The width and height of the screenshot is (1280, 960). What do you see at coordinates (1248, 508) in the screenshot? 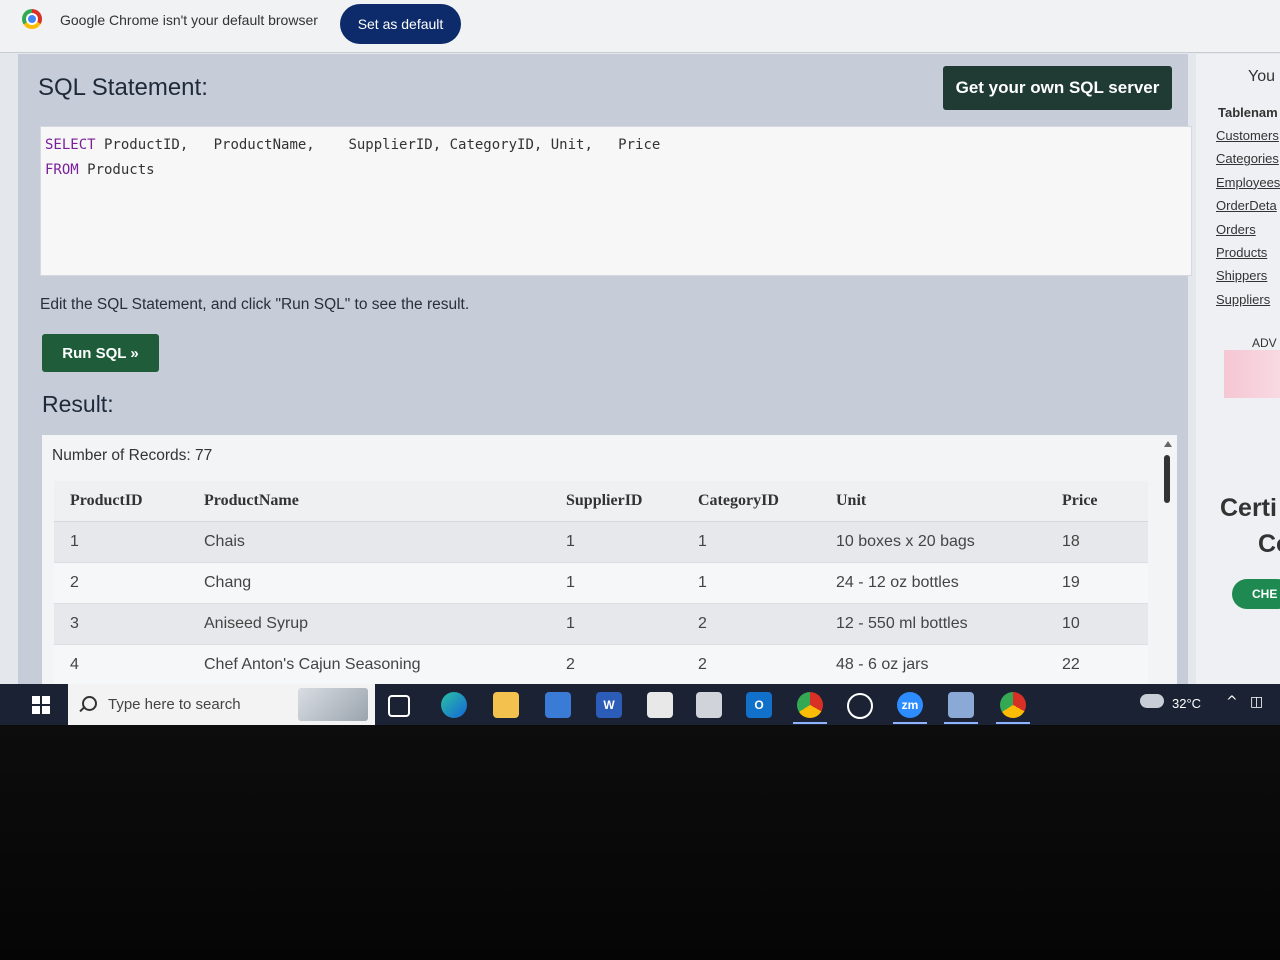
I see `certificate-heading: Certi` at bounding box center [1248, 508].